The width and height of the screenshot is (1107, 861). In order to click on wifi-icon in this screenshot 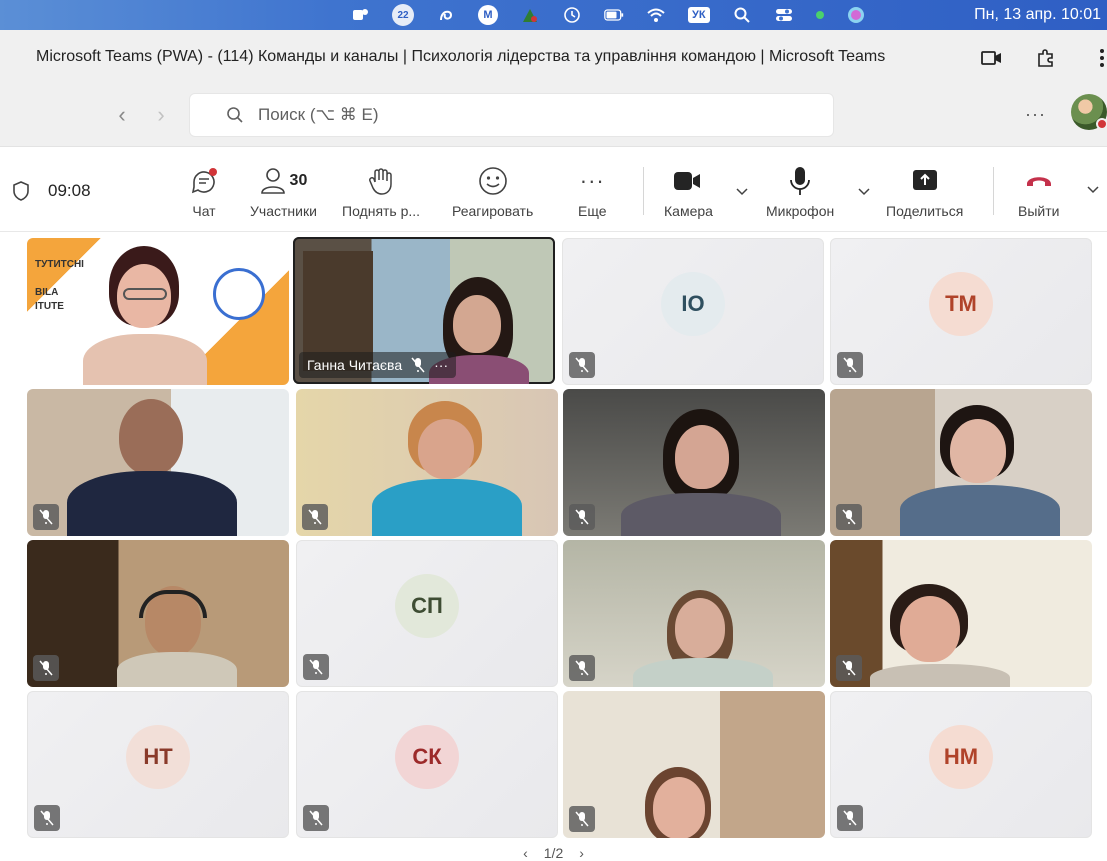, I will do `click(656, 15)`.